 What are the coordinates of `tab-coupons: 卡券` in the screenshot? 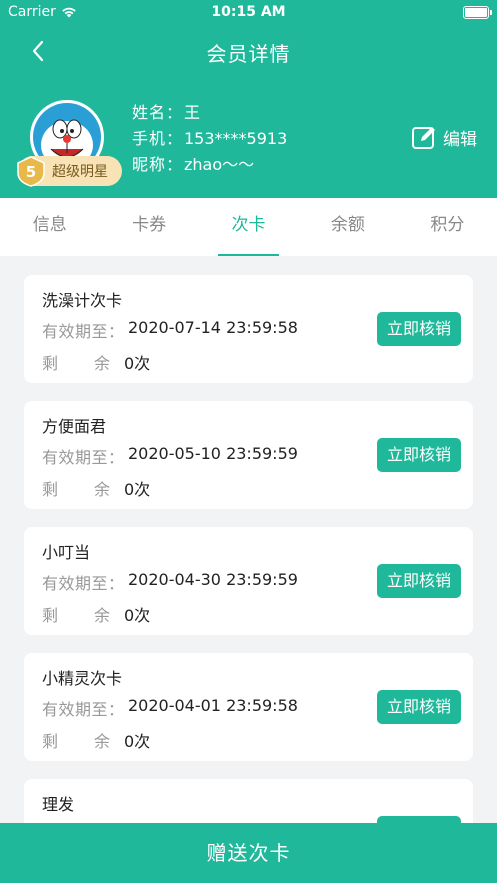 It's located at (148, 227).